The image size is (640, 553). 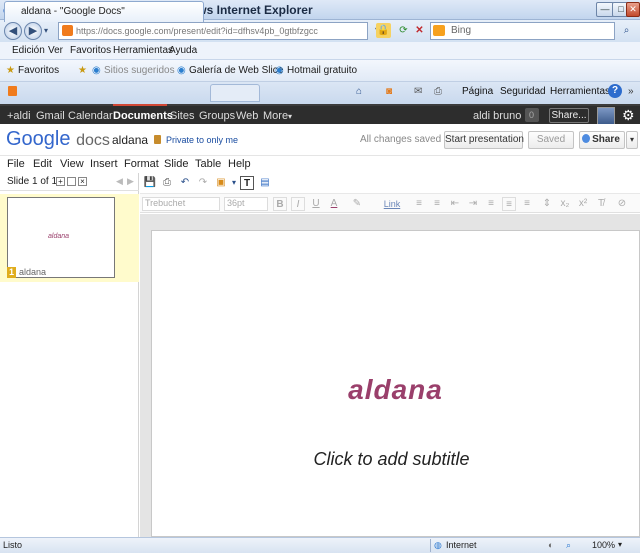 What do you see at coordinates (626, 30) in the screenshot?
I see `search-icon: ⌕` at bounding box center [626, 30].